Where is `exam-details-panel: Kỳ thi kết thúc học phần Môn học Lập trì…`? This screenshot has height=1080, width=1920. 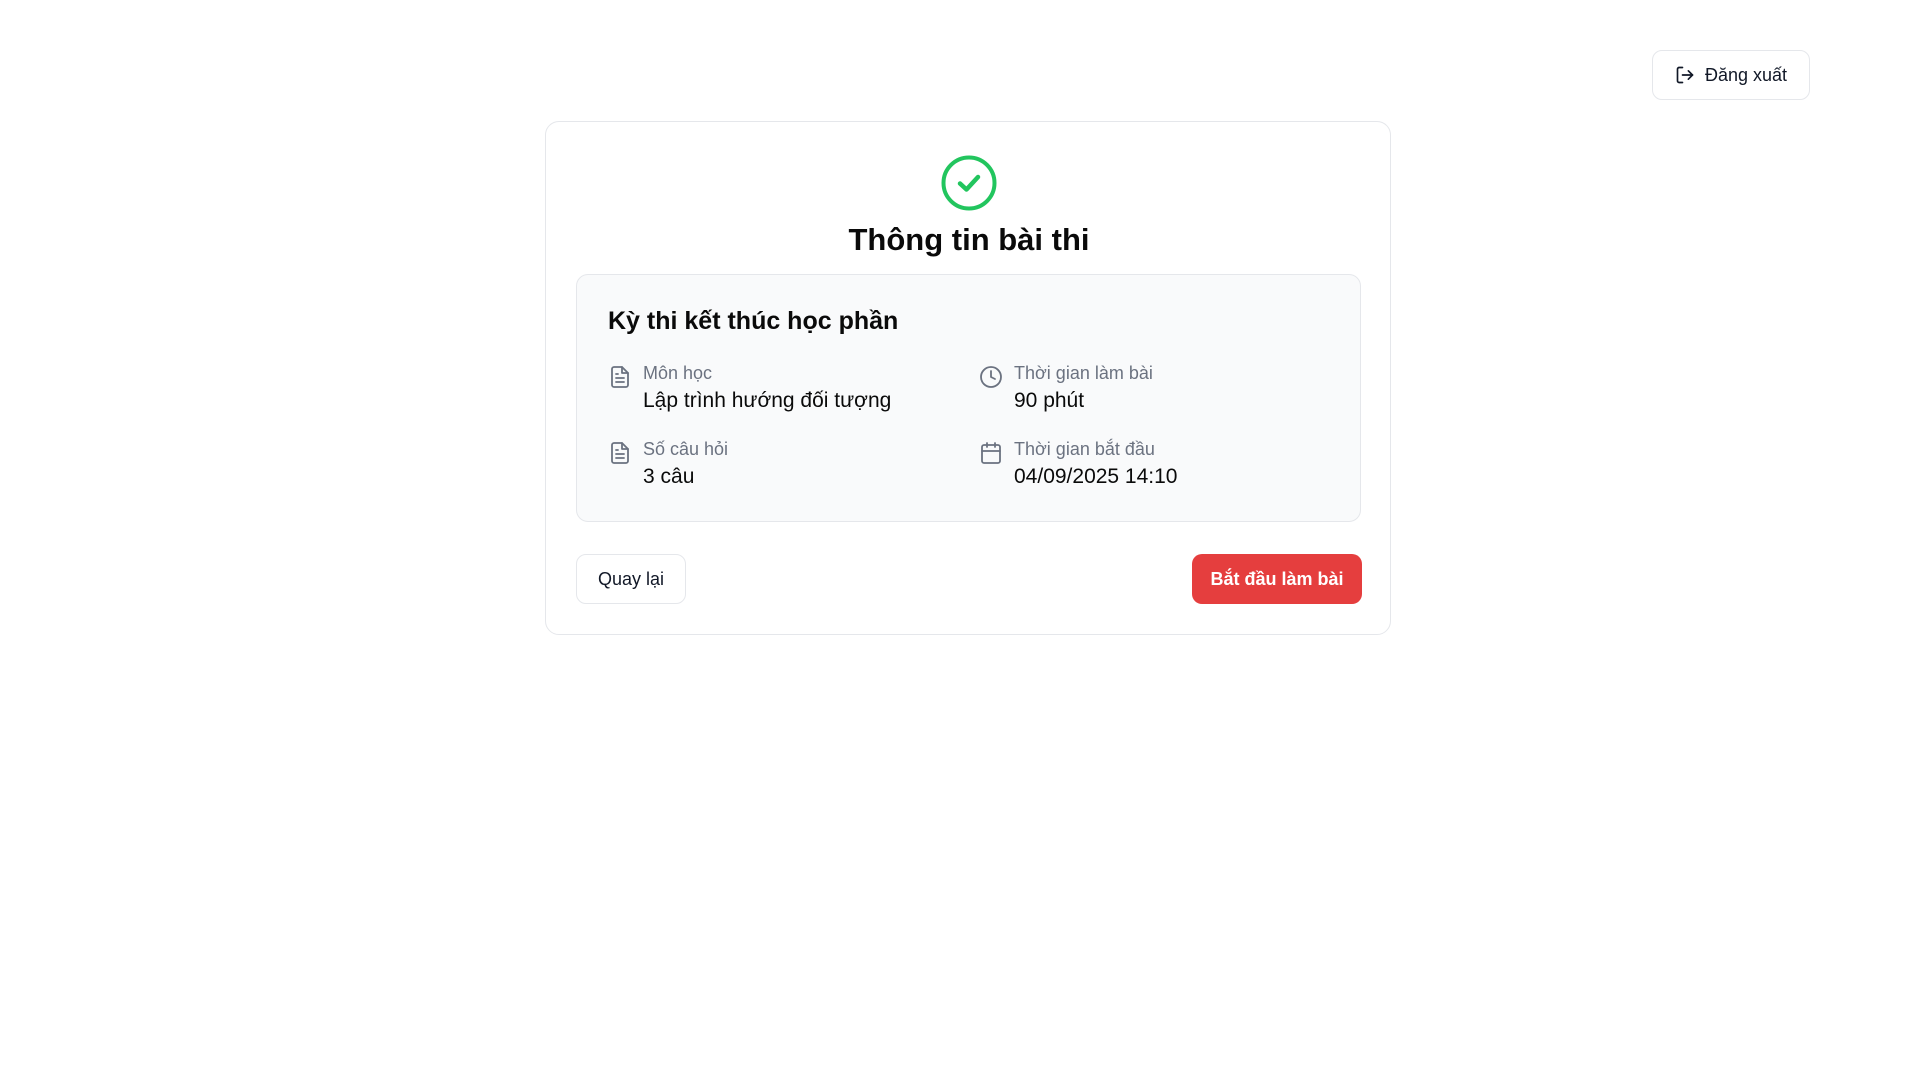
exam-details-panel: Kỳ thi kết thúc học phần Môn học Lập trì… is located at coordinates (968, 398).